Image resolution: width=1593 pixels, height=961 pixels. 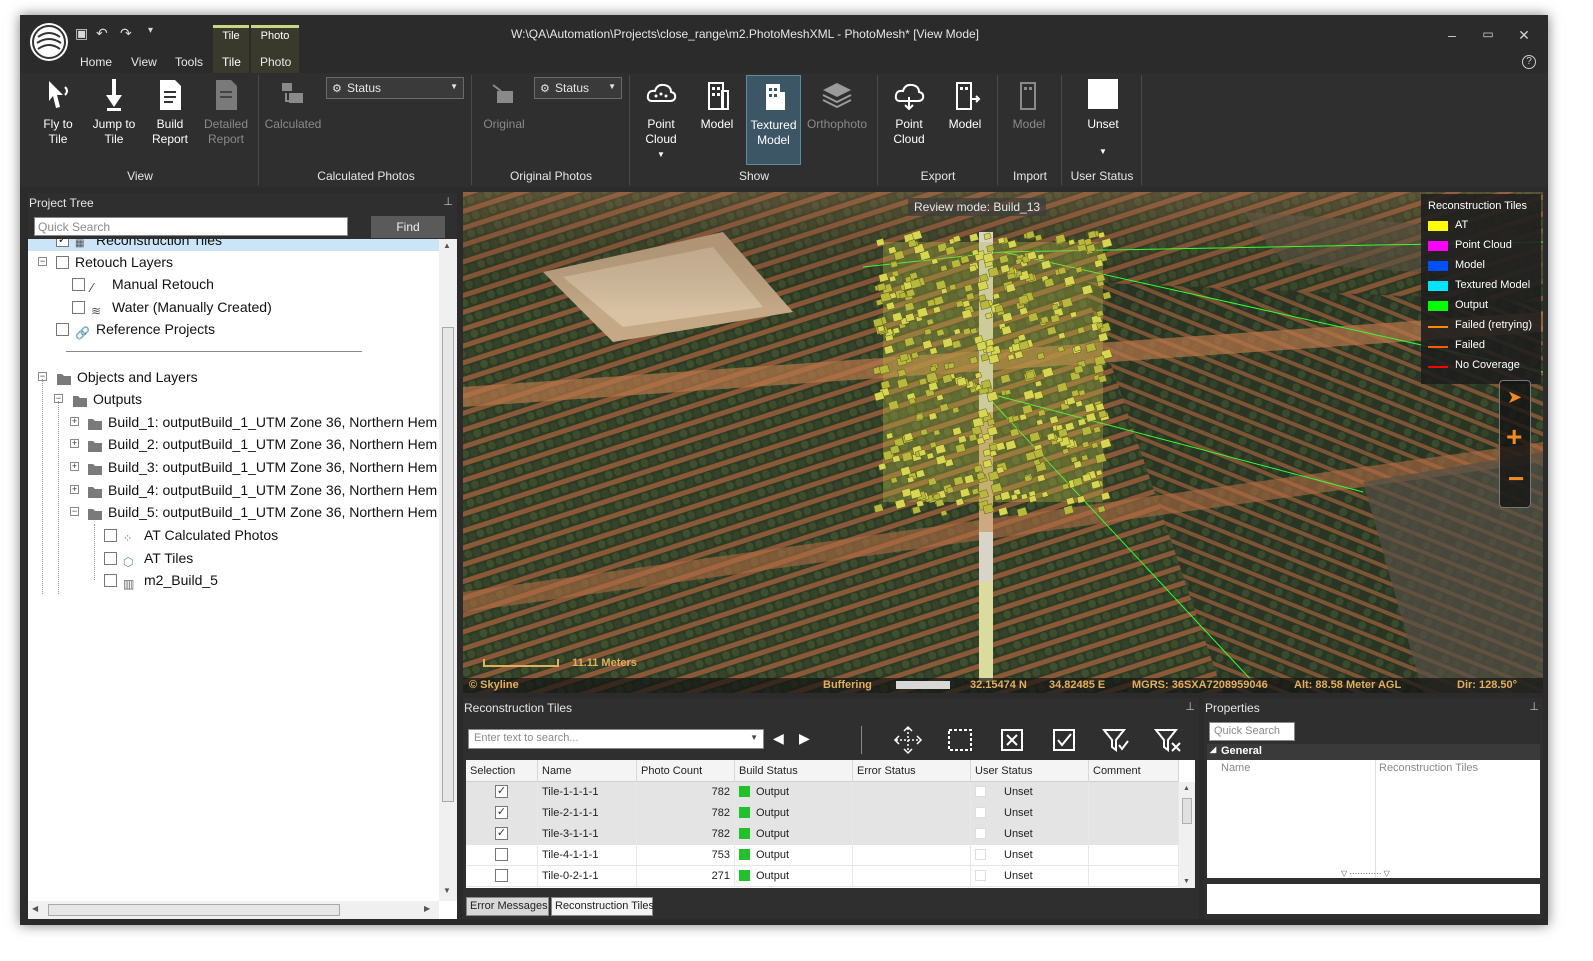 What do you see at coordinates (1524, 35) in the screenshot?
I see `close-button: ✕` at bounding box center [1524, 35].